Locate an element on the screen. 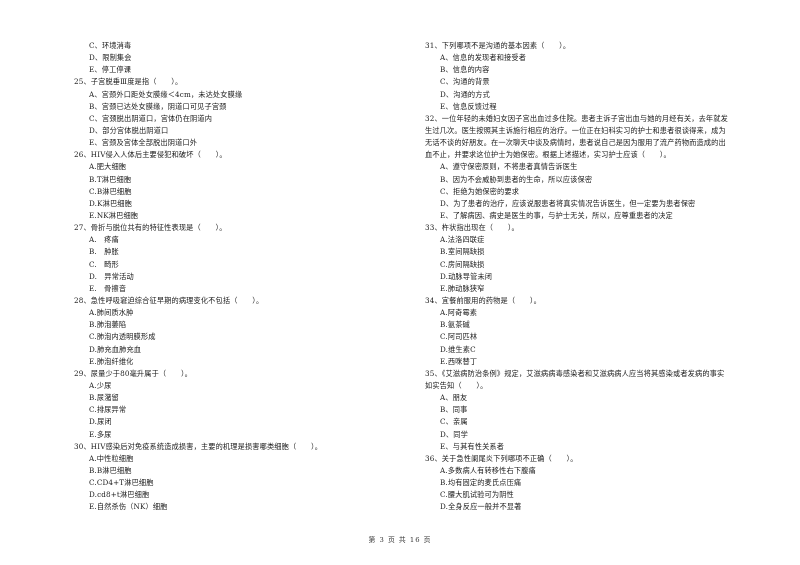 This screenshot has width=800, height=565. option-d: D.K淋巴细胞 is located at coordinates (110, 203).